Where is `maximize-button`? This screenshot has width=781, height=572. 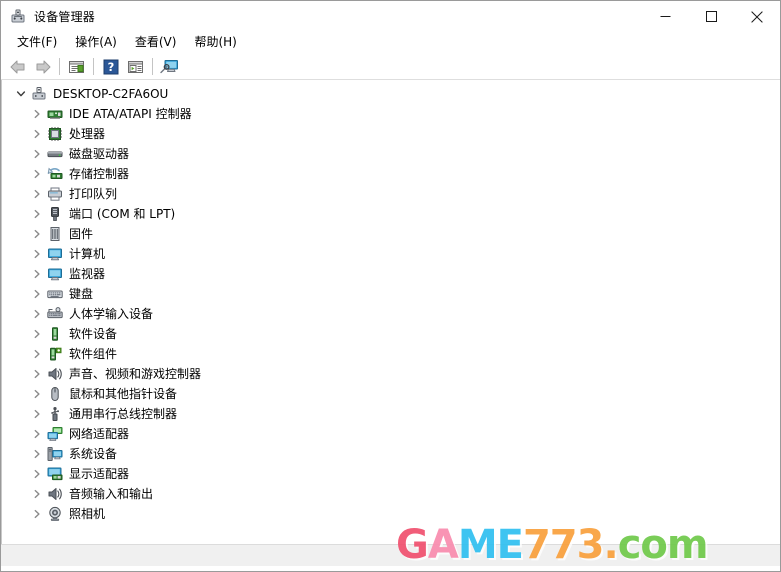
maximize-button is located at coordinates (711, 16).